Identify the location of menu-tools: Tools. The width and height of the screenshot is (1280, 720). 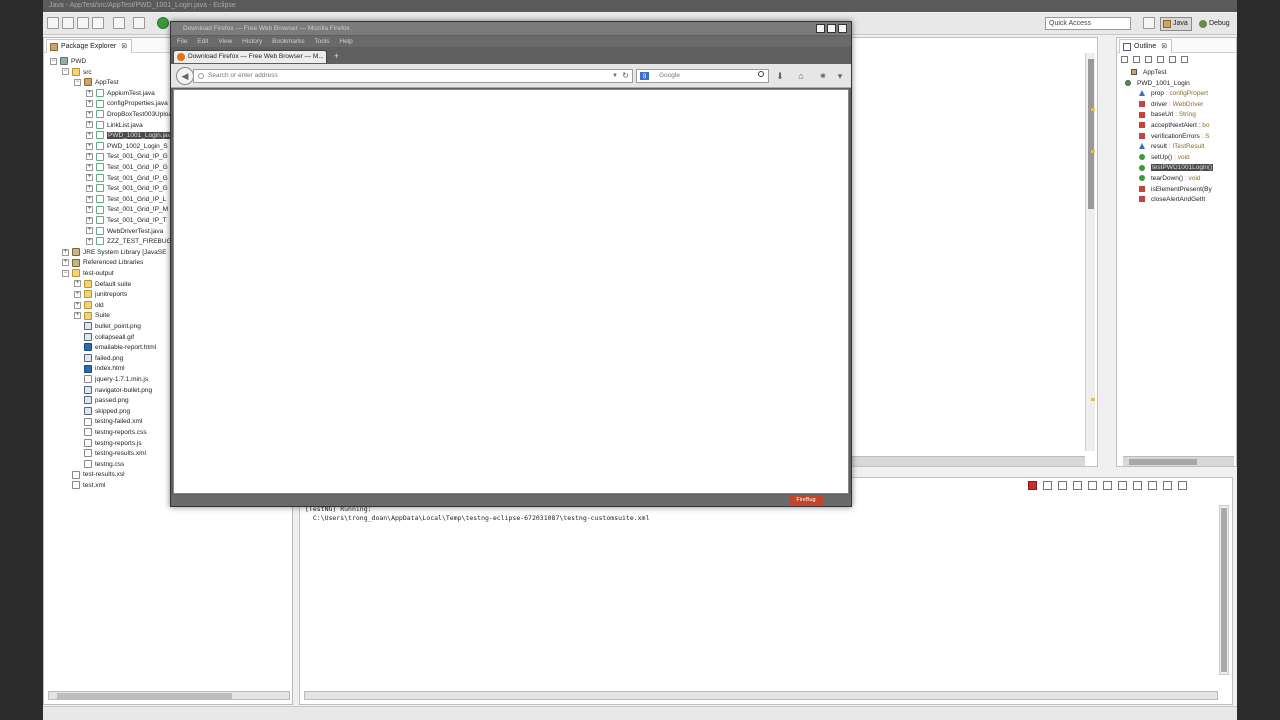
(321, 41).